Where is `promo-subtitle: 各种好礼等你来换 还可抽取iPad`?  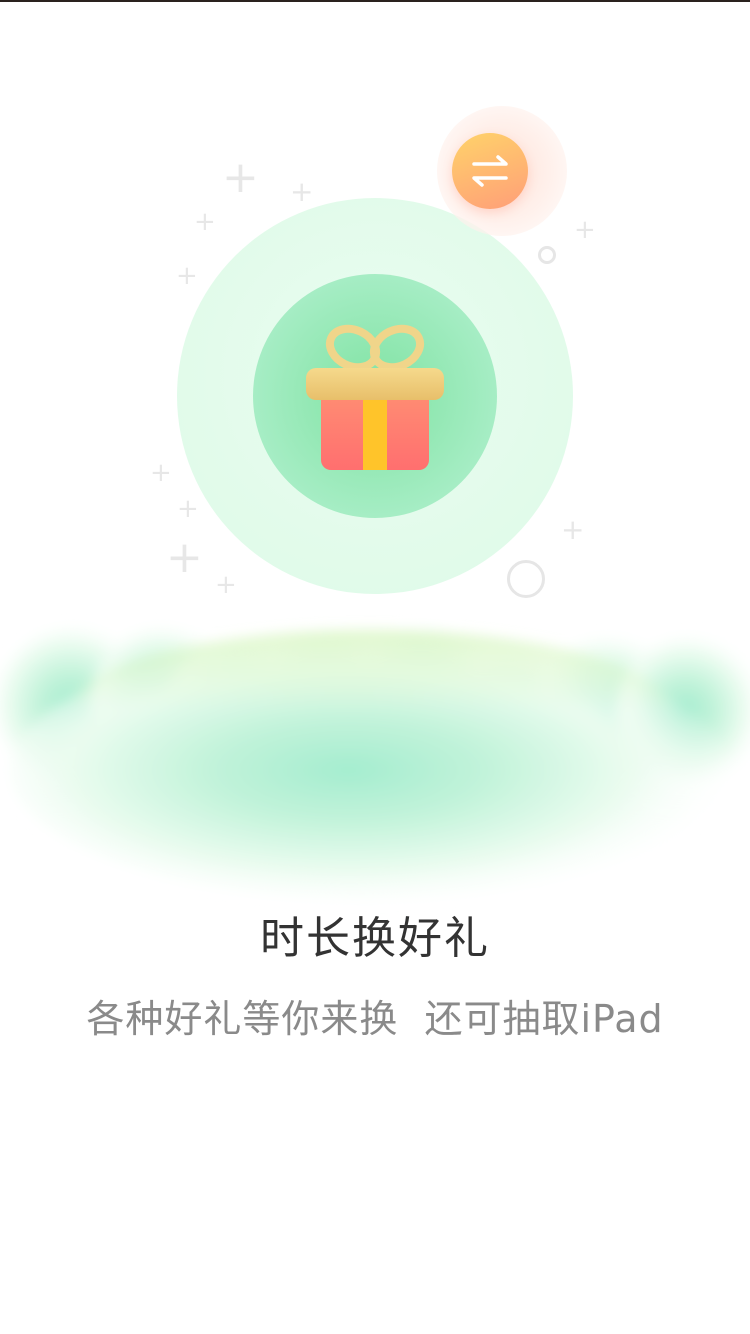 promo-subtitle: 各种好礼等你来换 还可抽取iPad is located at coordinates (375, 1019).